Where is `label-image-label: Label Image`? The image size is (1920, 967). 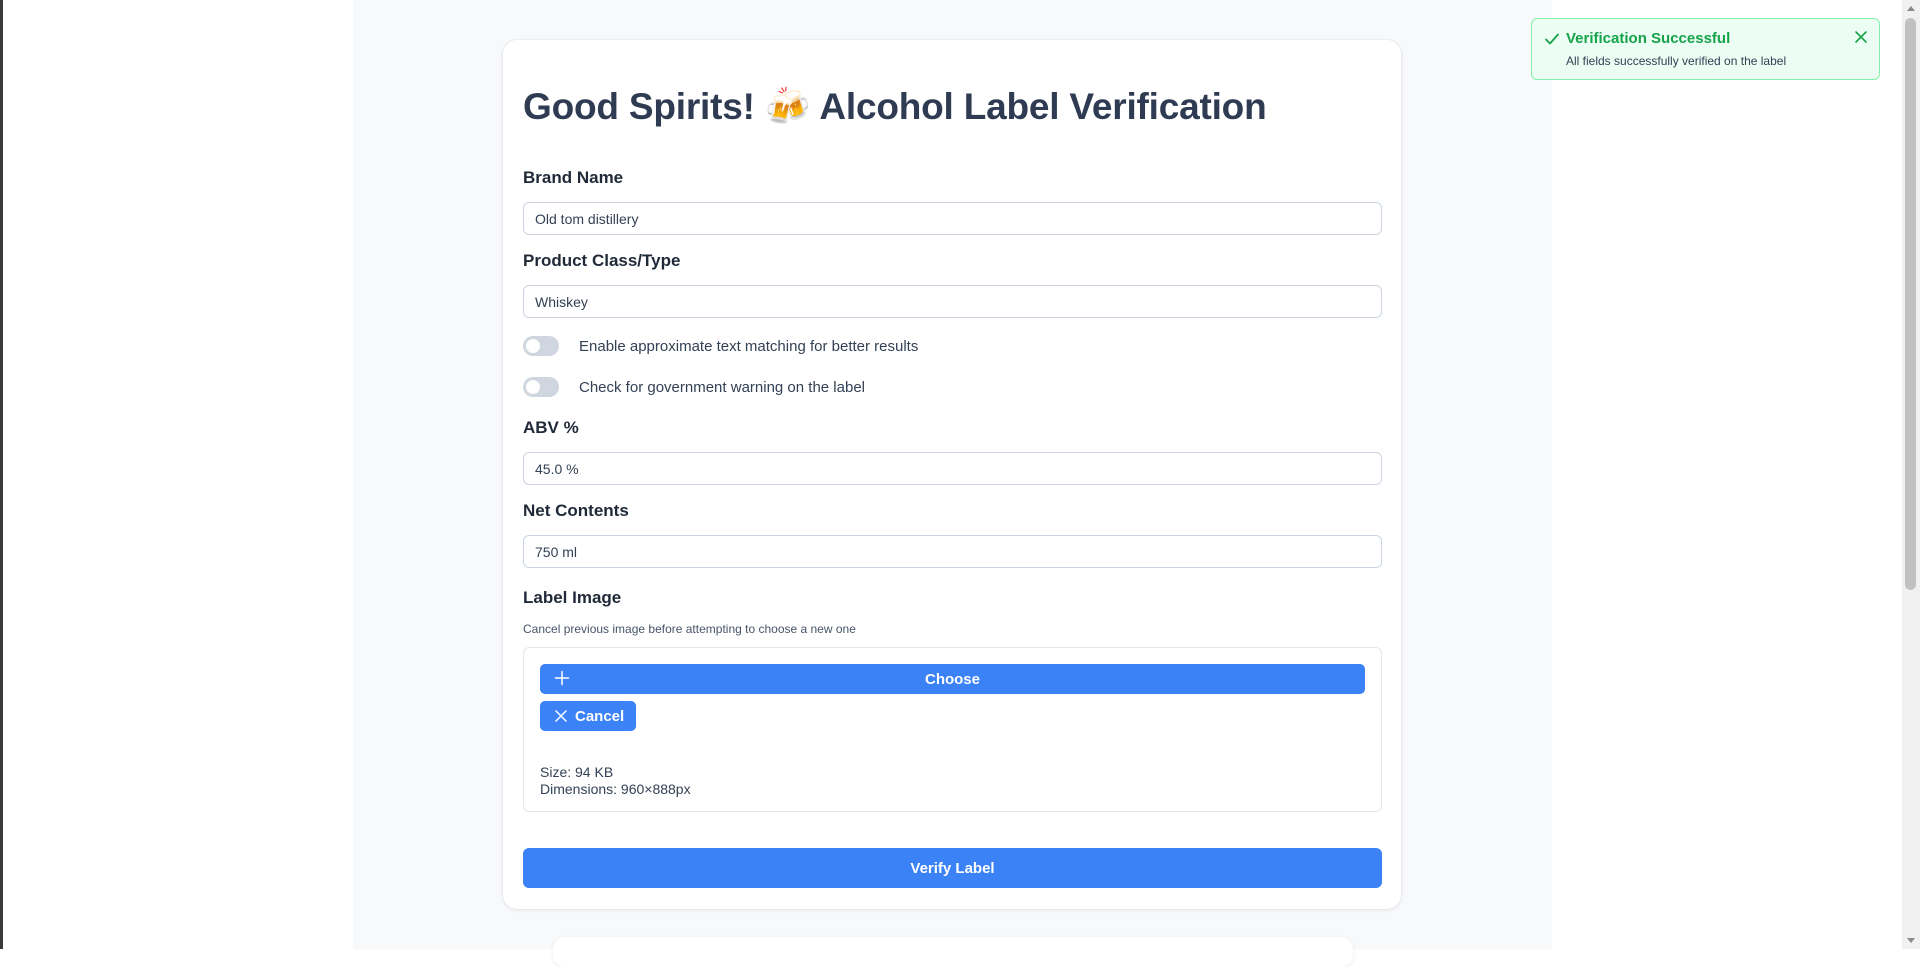
label-image-label: Label Image is located at coordinates (572, 597).